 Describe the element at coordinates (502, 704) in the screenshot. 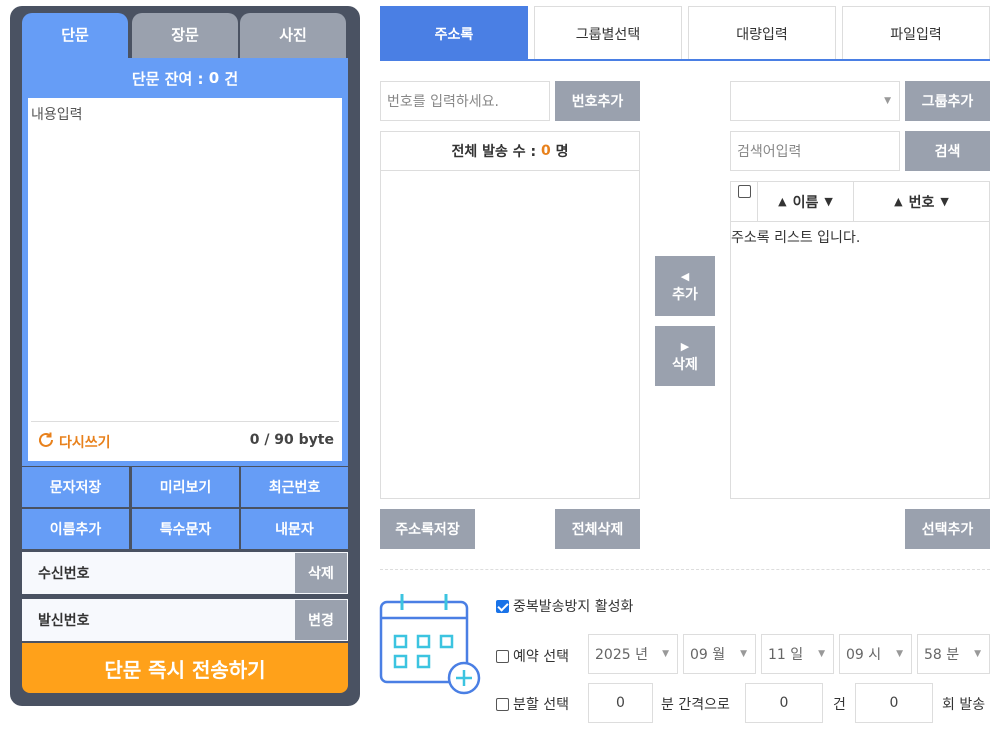

I see `split-checkbox` at that location.